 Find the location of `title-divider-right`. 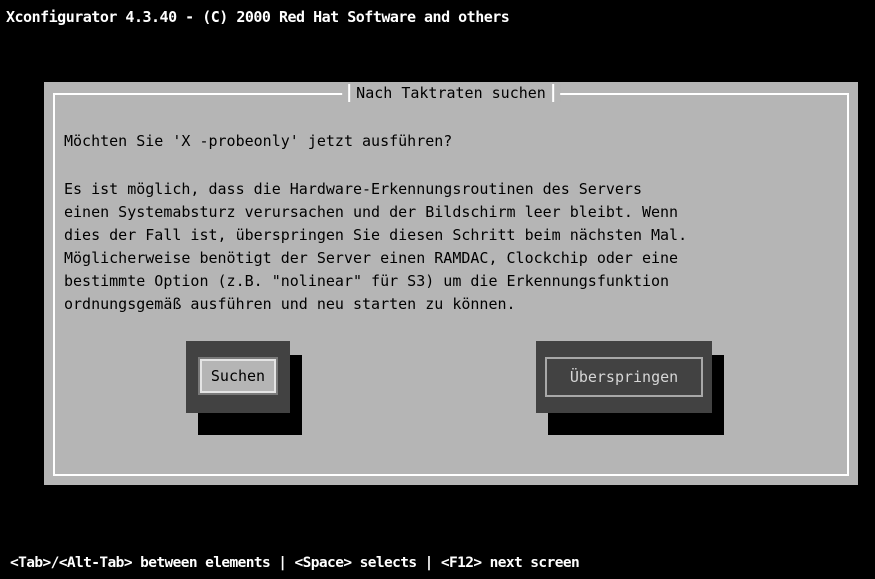

title-divider-right is located at coordinates (552, 93).